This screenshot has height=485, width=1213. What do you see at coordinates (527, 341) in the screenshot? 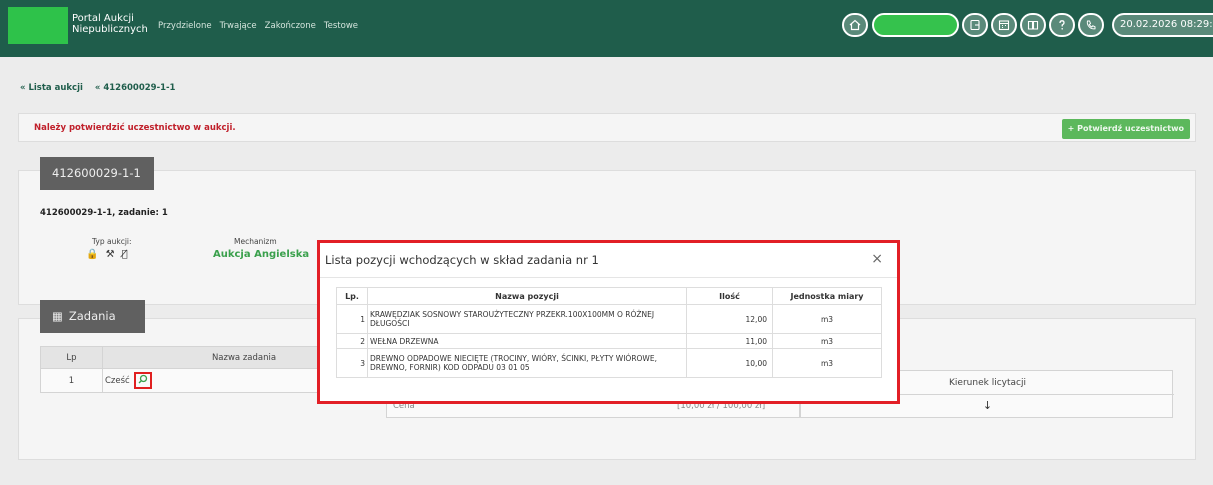
I see `item-name: WEŁNA DRZEWNA` at bounding box center [527, 341].